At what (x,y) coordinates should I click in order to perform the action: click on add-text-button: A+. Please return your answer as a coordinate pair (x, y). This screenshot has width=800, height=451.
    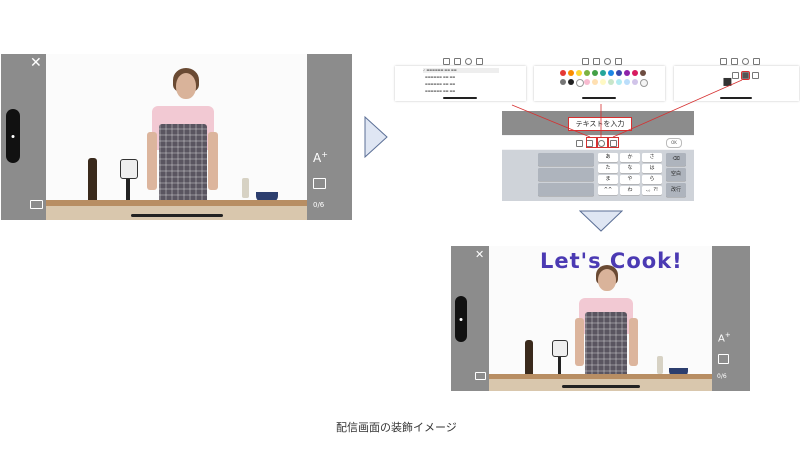
    Looking at the image, I should click on (724, 337).